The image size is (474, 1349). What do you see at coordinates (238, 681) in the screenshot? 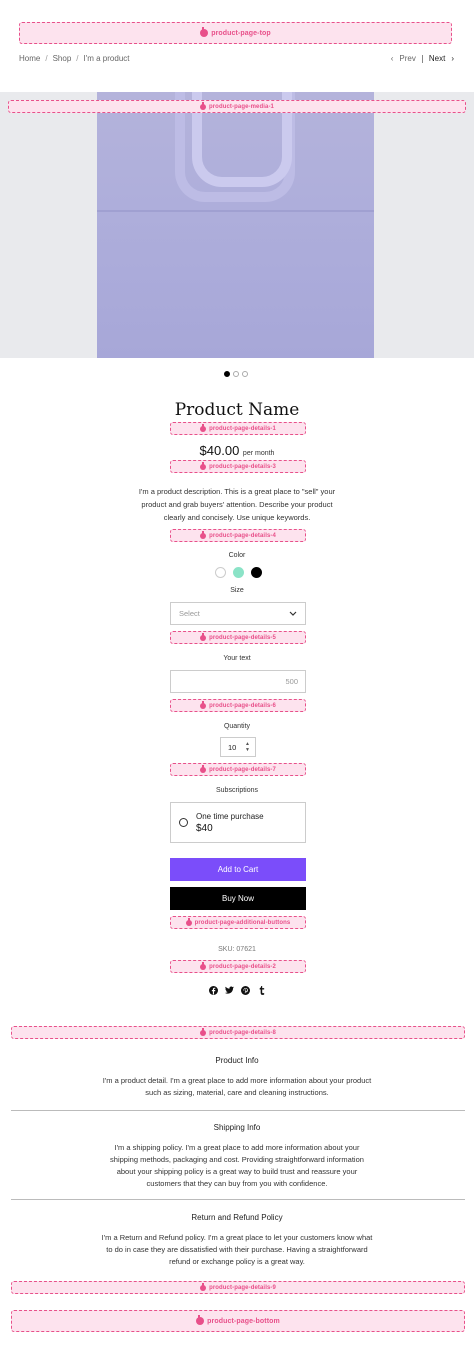
I see `custom-text-input: 500` at bounding box center [238, 681].